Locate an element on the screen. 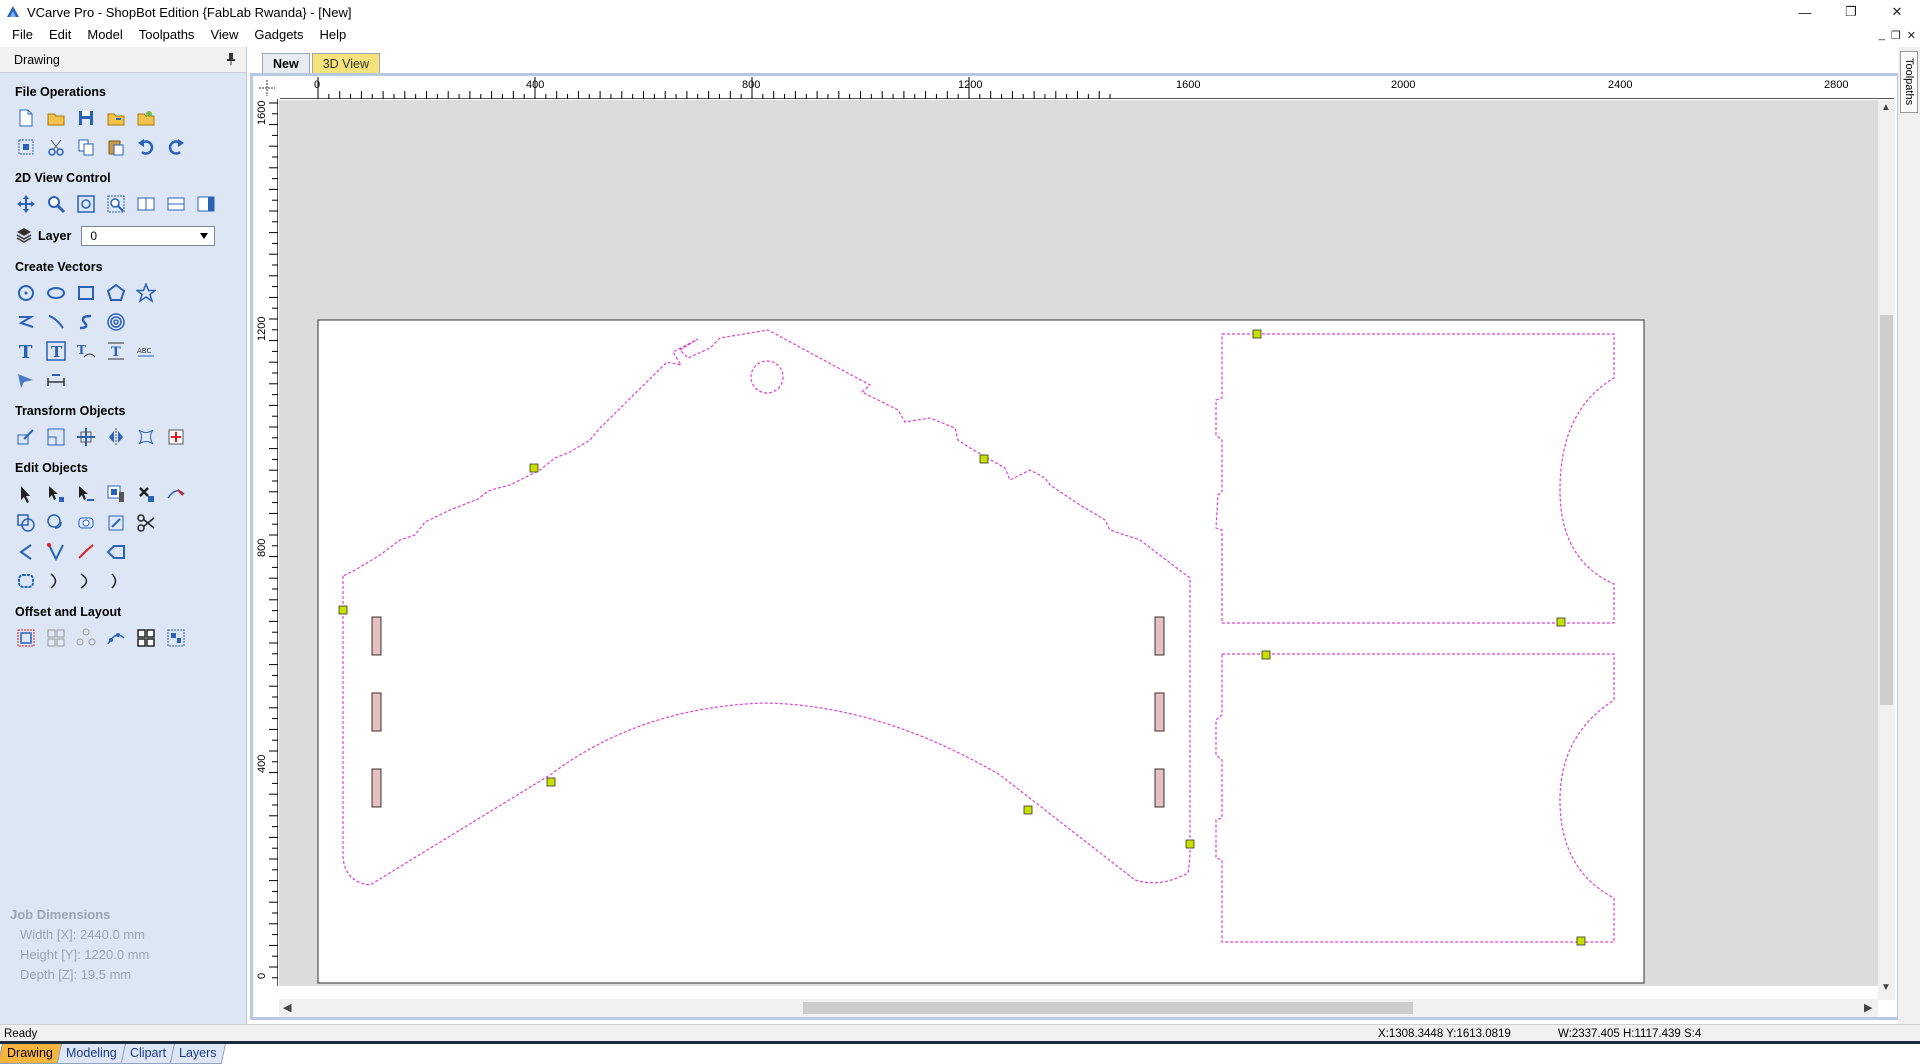 The height and width of the screenshot is (1064, 1920). select-nodes-icon is located at coordinates (86, 494).